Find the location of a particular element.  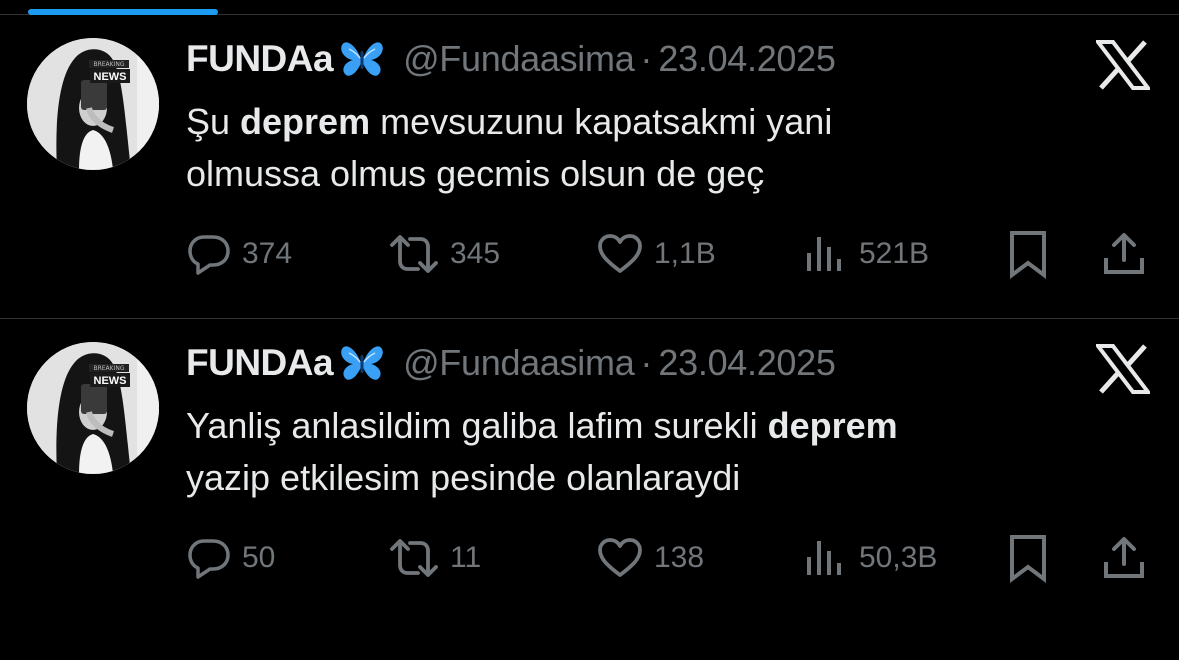

retweet-button: 345 is located at coordinates (444, 254).